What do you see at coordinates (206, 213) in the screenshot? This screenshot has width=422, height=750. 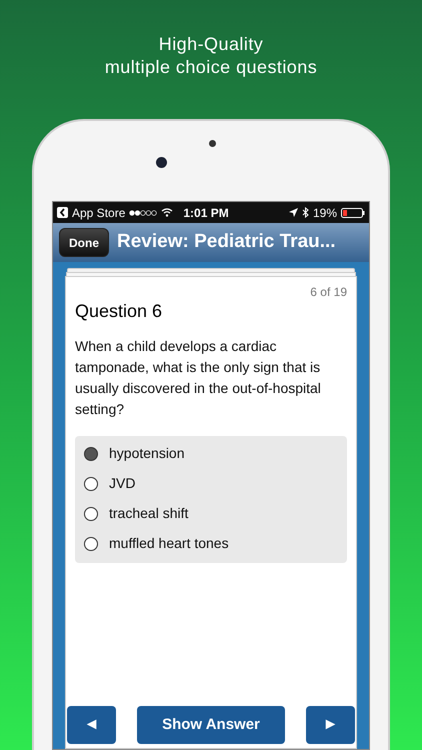 I see `status-time: 1:01 PM` at bounding box center [206, 213].